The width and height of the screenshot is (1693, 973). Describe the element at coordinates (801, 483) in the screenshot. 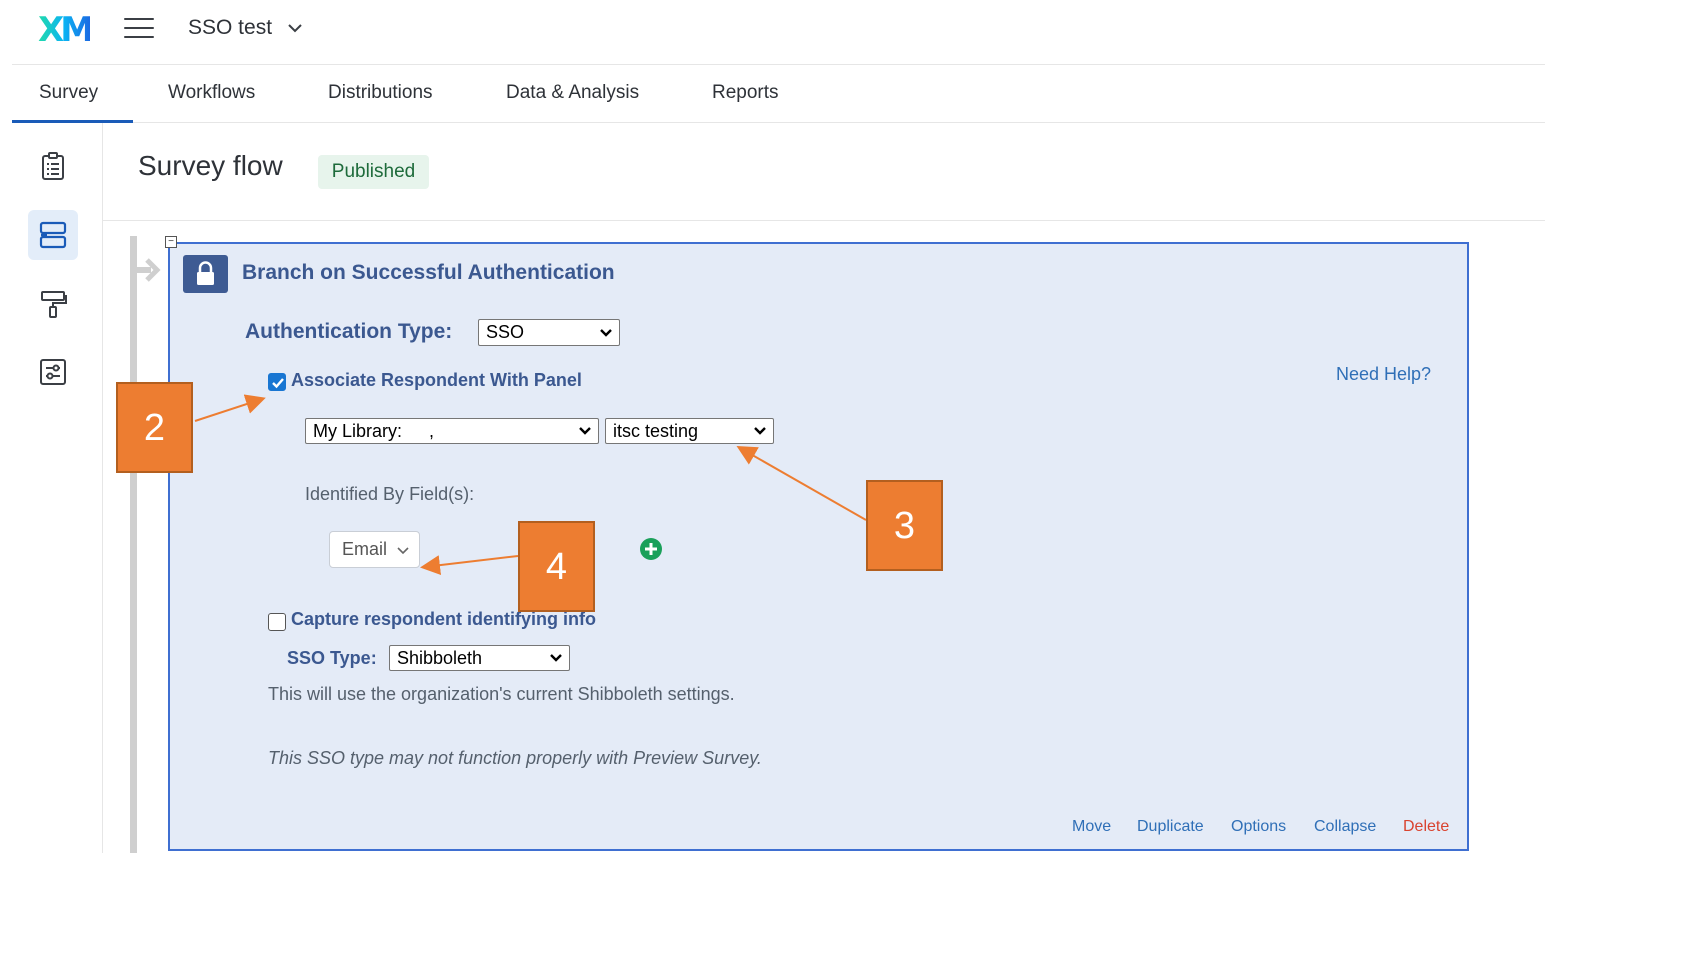

I see `callout-3-arrow` at that location.